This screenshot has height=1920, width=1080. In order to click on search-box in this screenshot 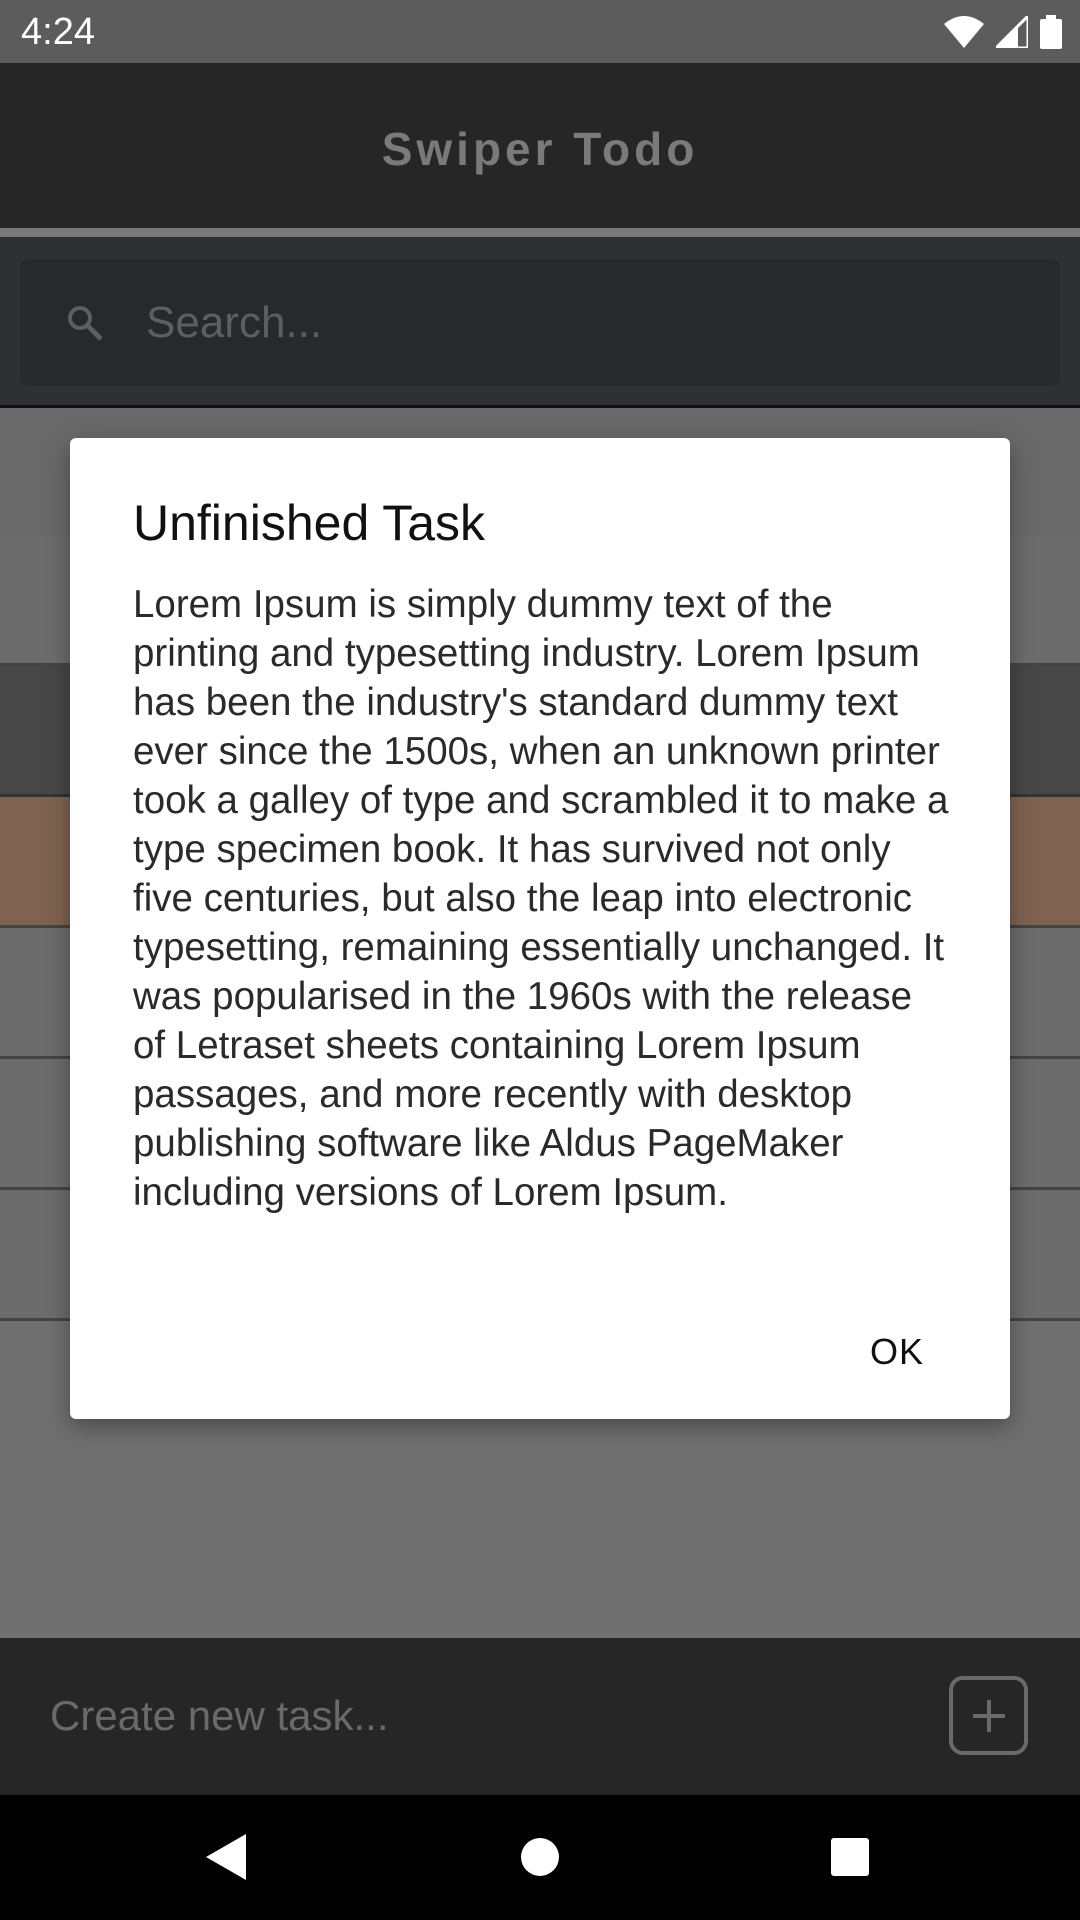, I will do `click(540, 322)`.